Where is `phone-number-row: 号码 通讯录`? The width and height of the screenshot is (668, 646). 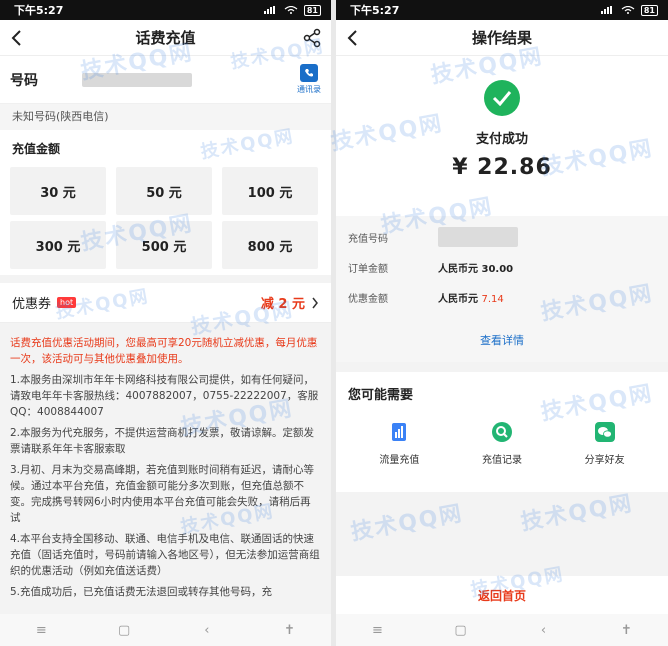
phone-number-row: 号码 通讯录 is located at coordinates (165, 80).